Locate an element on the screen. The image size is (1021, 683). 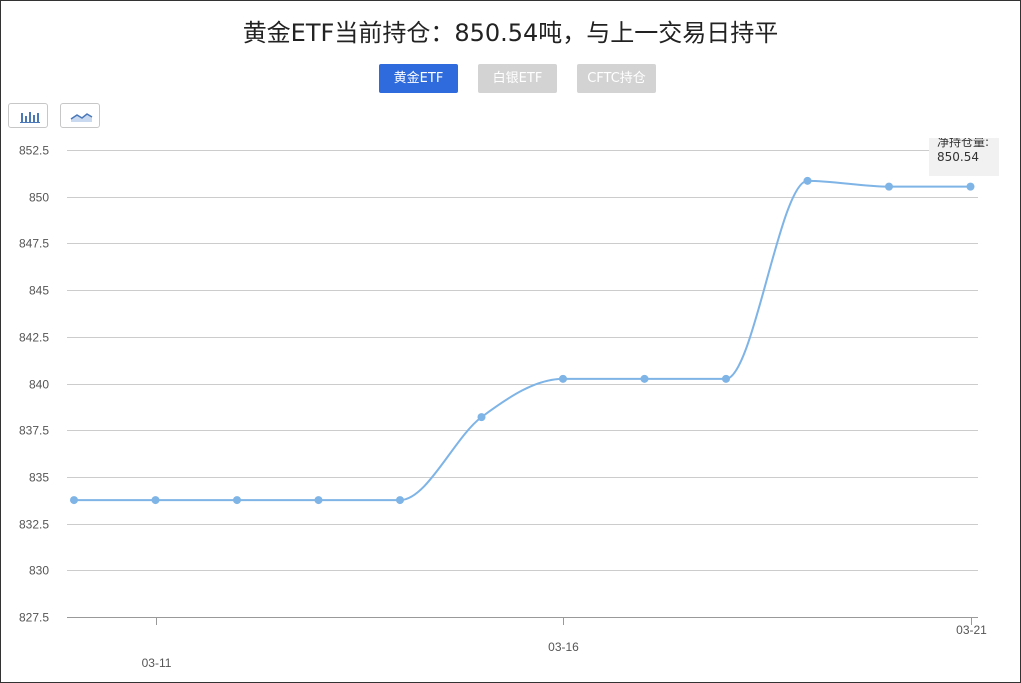
y-tick-label: 827.5 is located at coordinates (34, 618).